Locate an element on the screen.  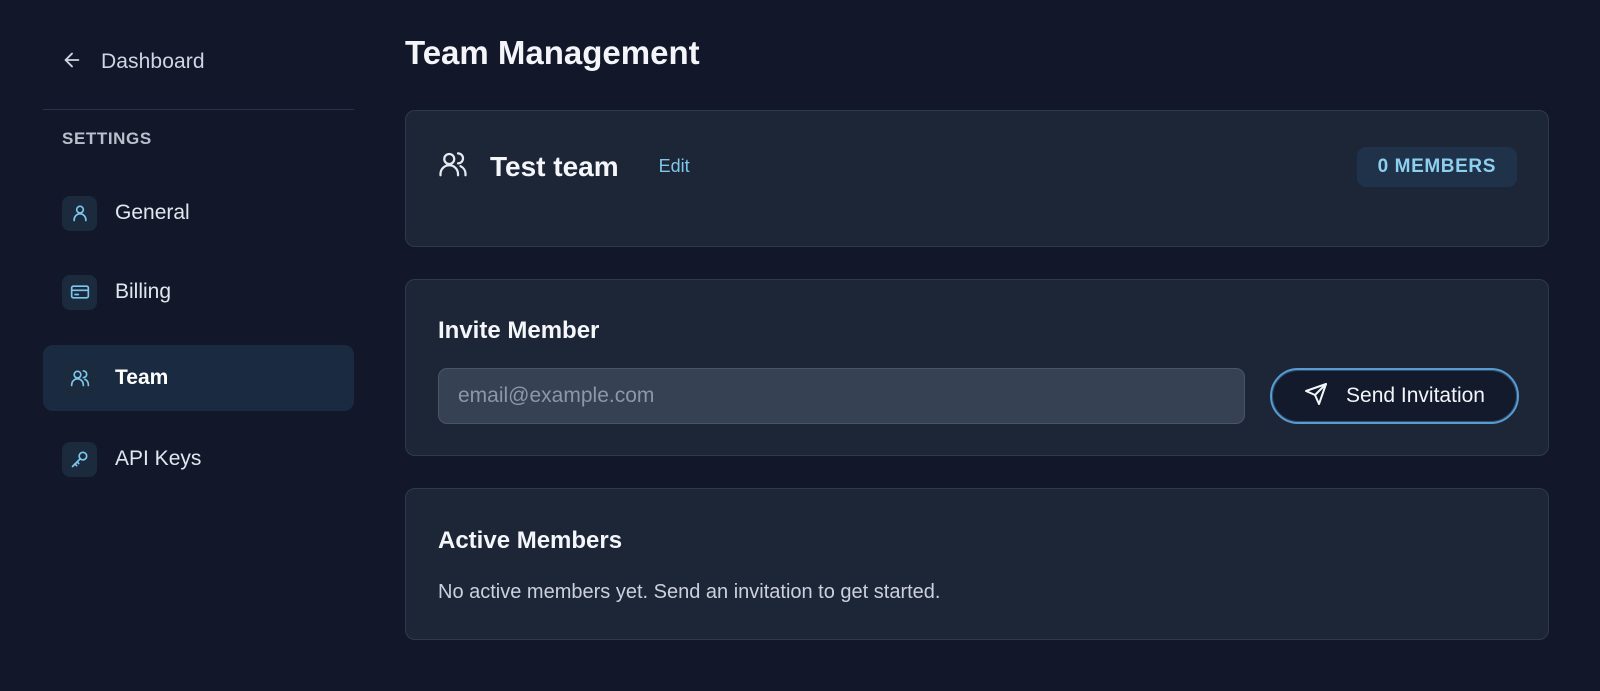
back-to-dashboard-link: Dashboard is located at coordinates (133, 62).